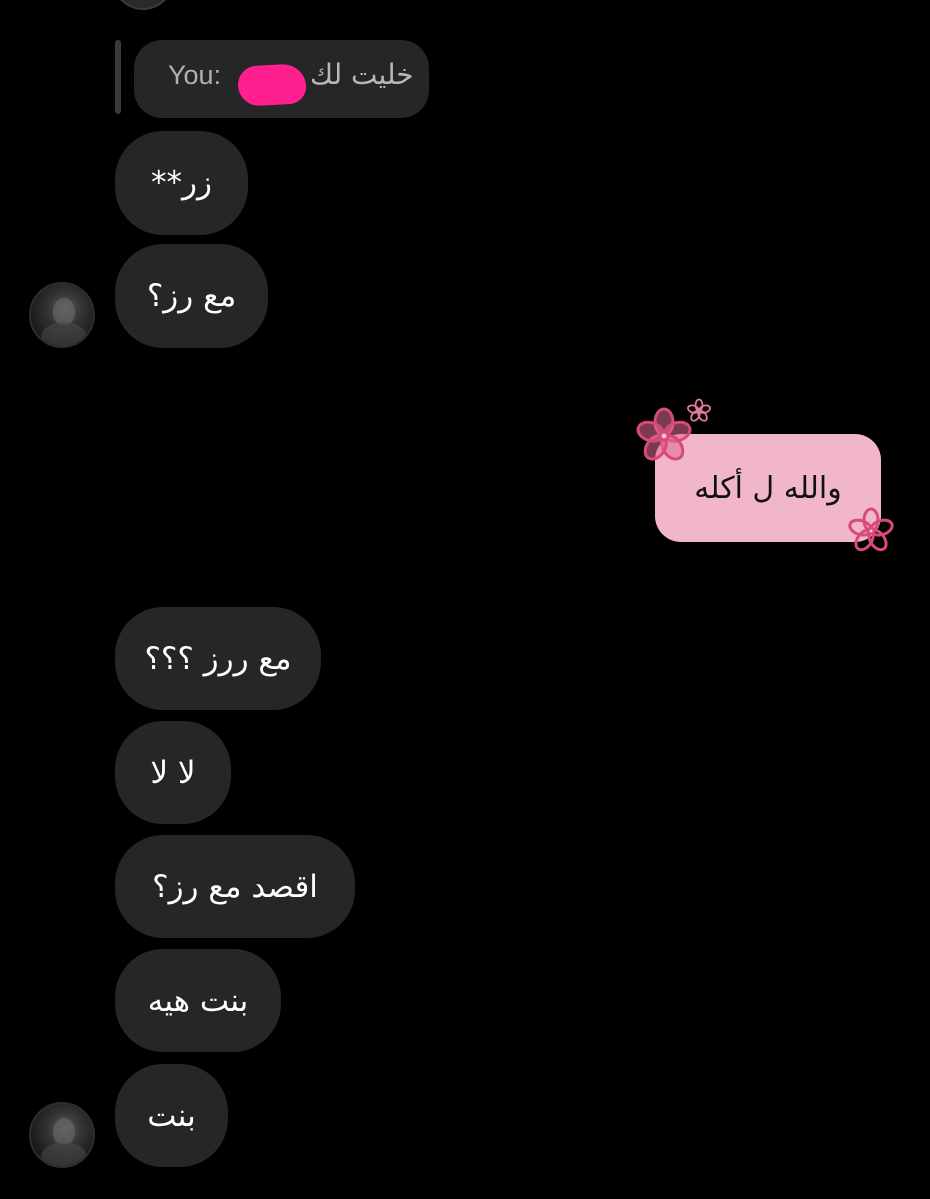 The height and width of the screenshot is (1199, 930). I want to click on message-bubble: اقصد مع رز؟, so click(235, 886).